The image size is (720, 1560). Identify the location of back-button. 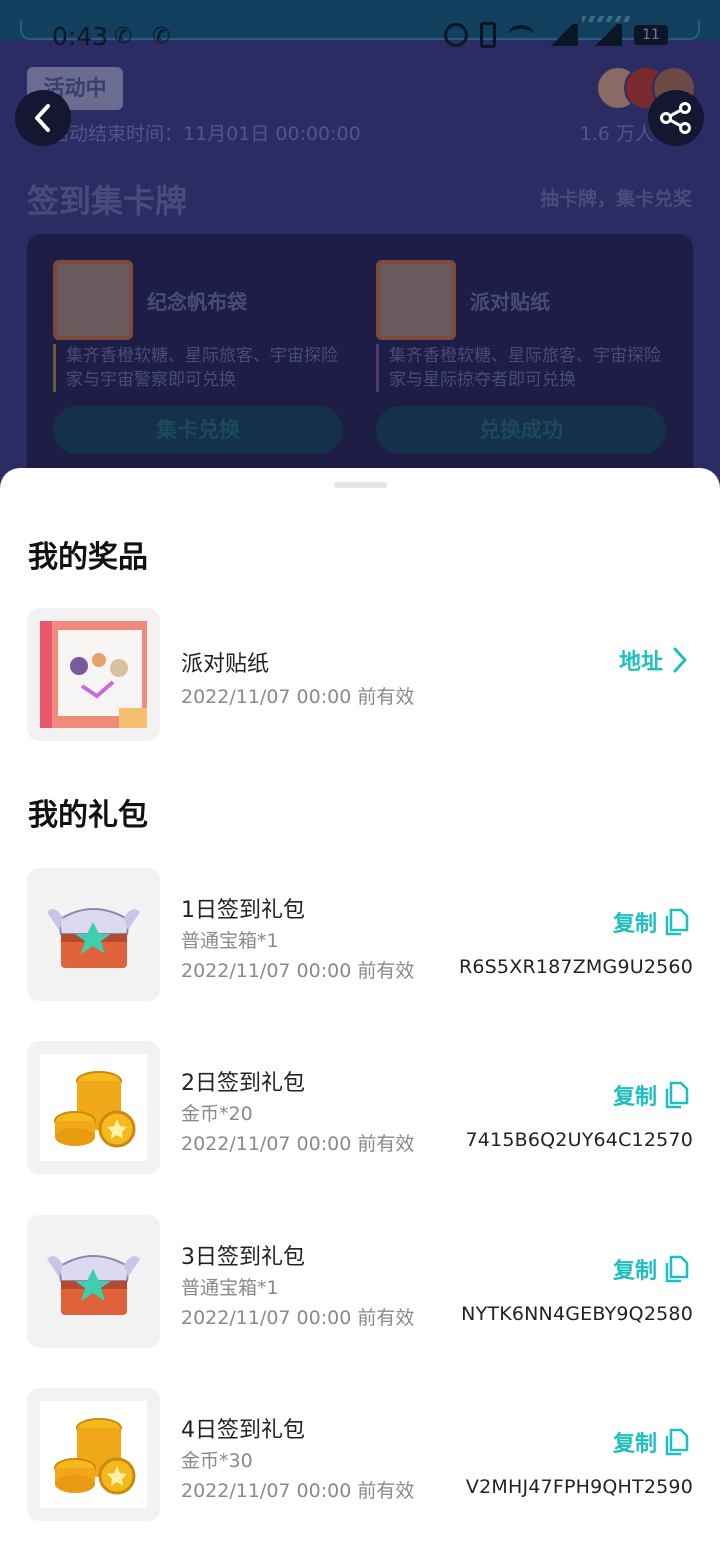
(43, 118).